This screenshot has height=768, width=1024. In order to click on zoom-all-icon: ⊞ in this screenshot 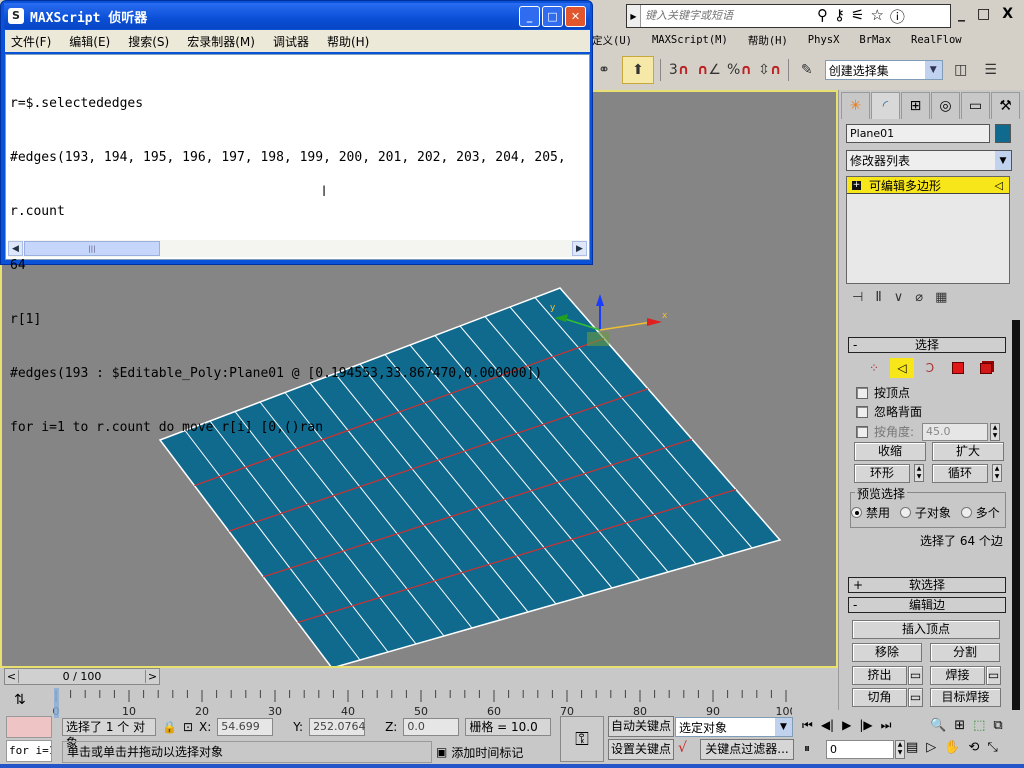, I will do `click(959, 725)`.